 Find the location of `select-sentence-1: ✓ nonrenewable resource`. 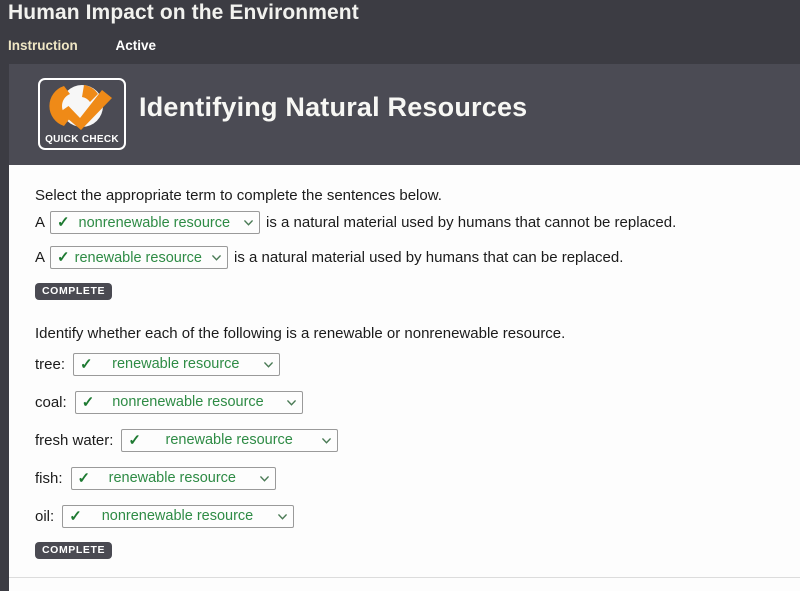

select-sentence-1: ✓ nonrenewable resource is located at coordinates (155, 223).